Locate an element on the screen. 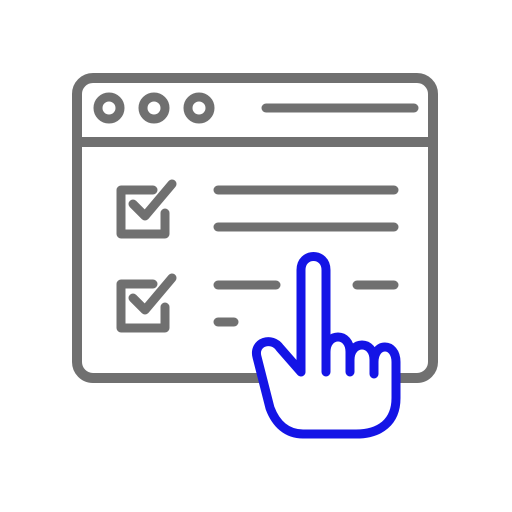 The height and width of the screenshot is (512, 512). window-controls is located at coordinates (154, 108).